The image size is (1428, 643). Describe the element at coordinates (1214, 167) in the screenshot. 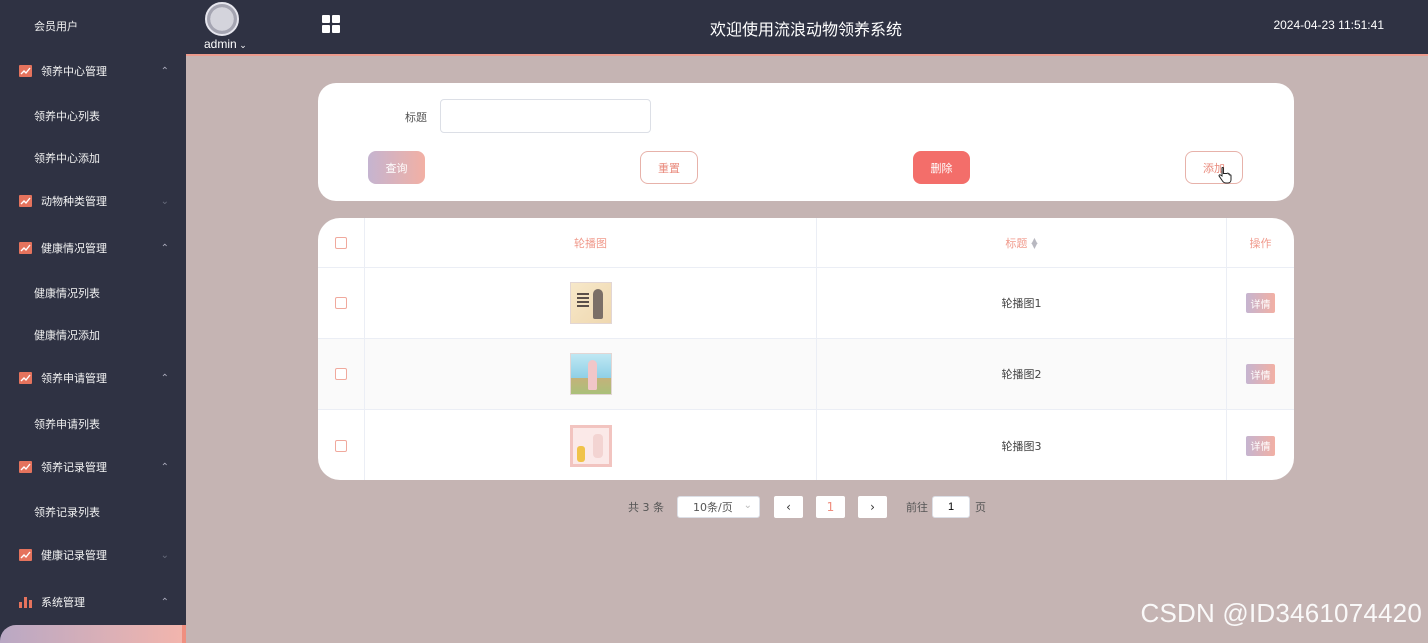

I see `add-button: 添加` at that location.